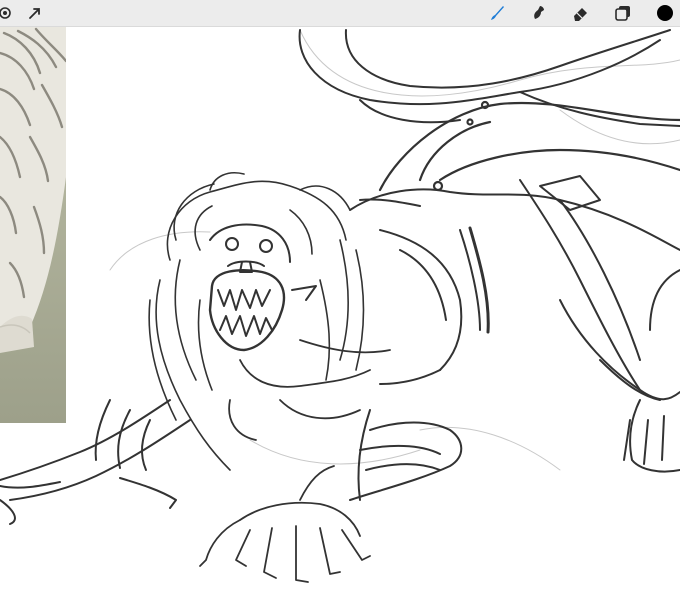 The image size is (680, 604). What do you see at coordinates (35, 13) in the screenshot?
I see `selection-arrow-icon` at bounding box center [35, 13].